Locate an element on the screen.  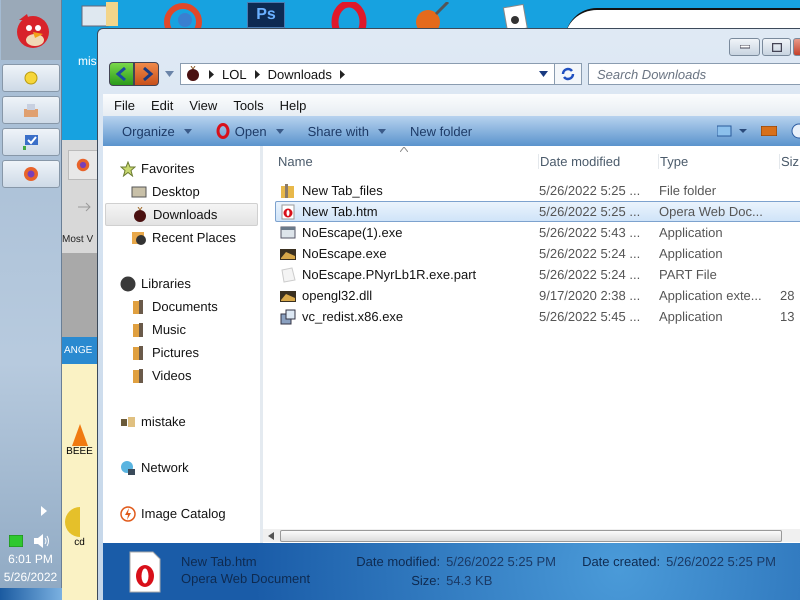
scroll-left-icon is located at coordinates (271, 536).